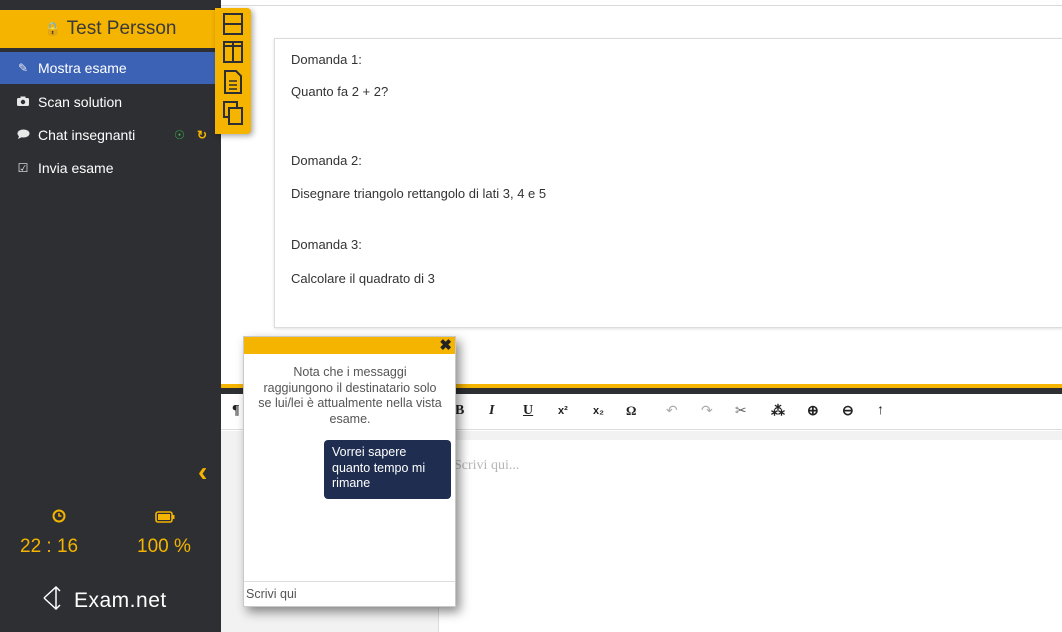  Describe the element at coordinates (23, 135) in the screenshot. I see `chat-icon` at that location.